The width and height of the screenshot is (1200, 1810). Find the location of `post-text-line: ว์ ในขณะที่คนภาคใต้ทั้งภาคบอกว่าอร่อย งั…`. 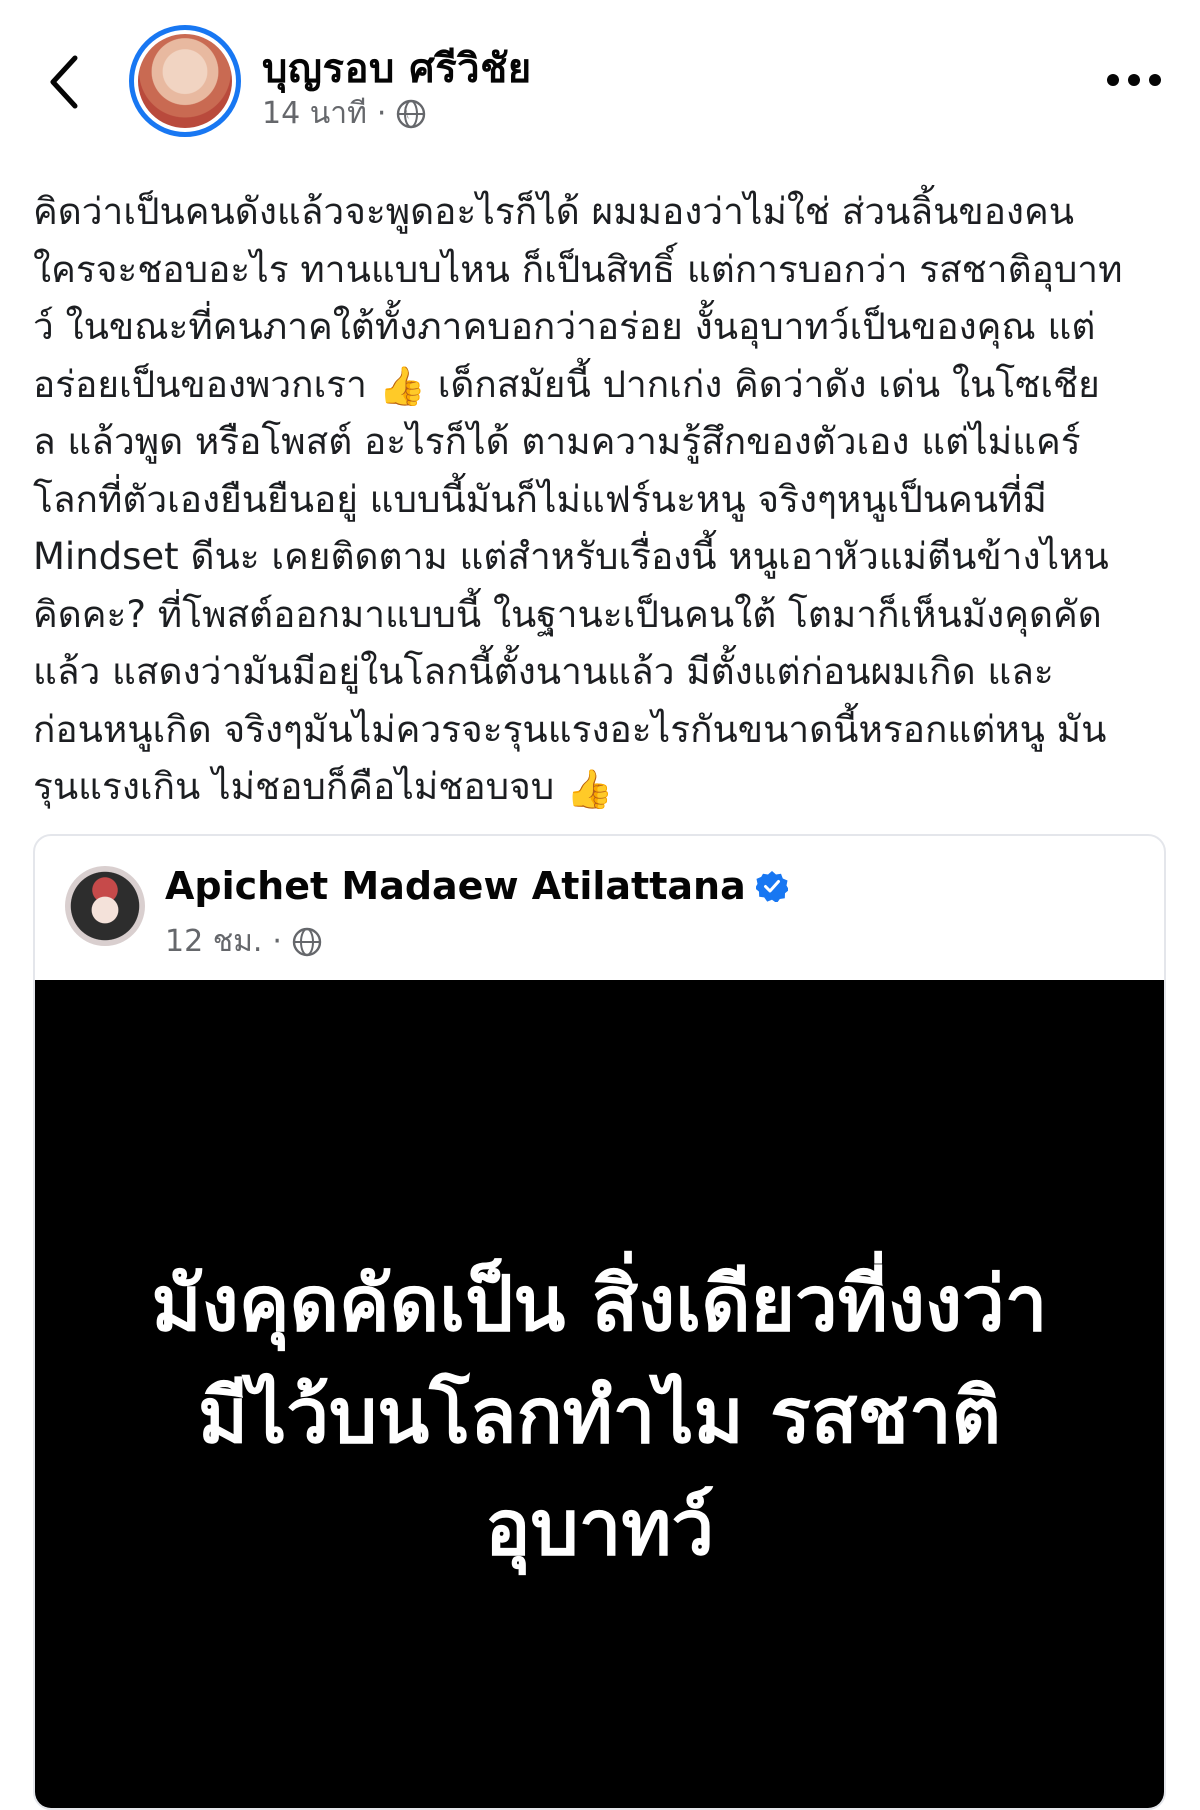

post-text-line: ว์ ในขณะที่คนภาคใต้ทั้งภาคบอกว่าอร่อย งั… is located at coordinates (564, 326).